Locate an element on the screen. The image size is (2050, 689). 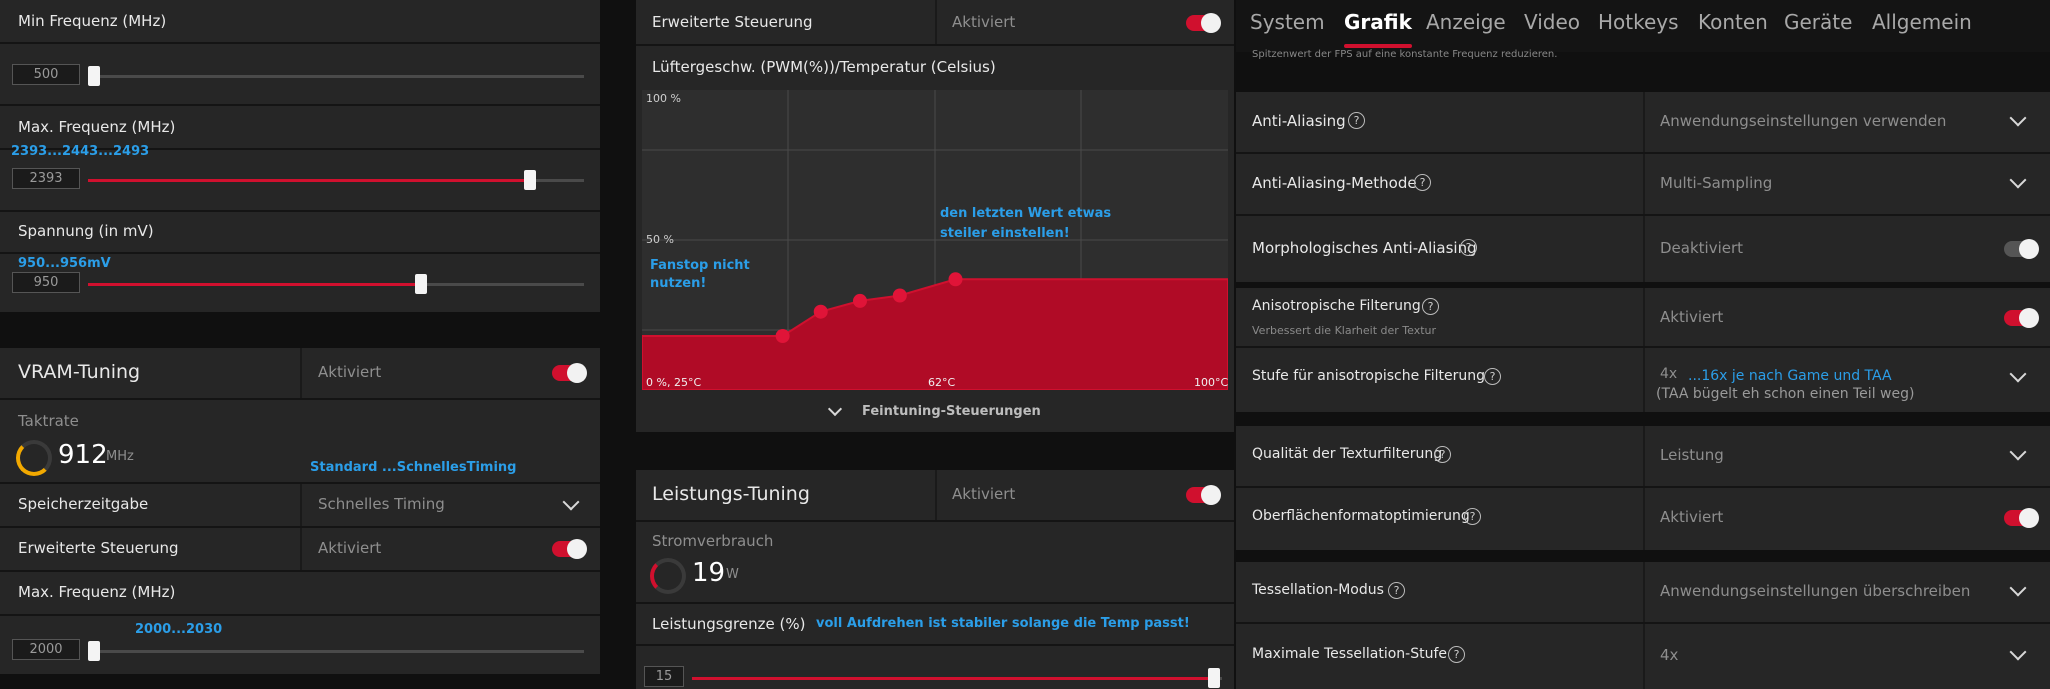
setting-surface-format: Oberflächenformatoptimierung ? Aktiviert is located at coordinates (1643, 519).